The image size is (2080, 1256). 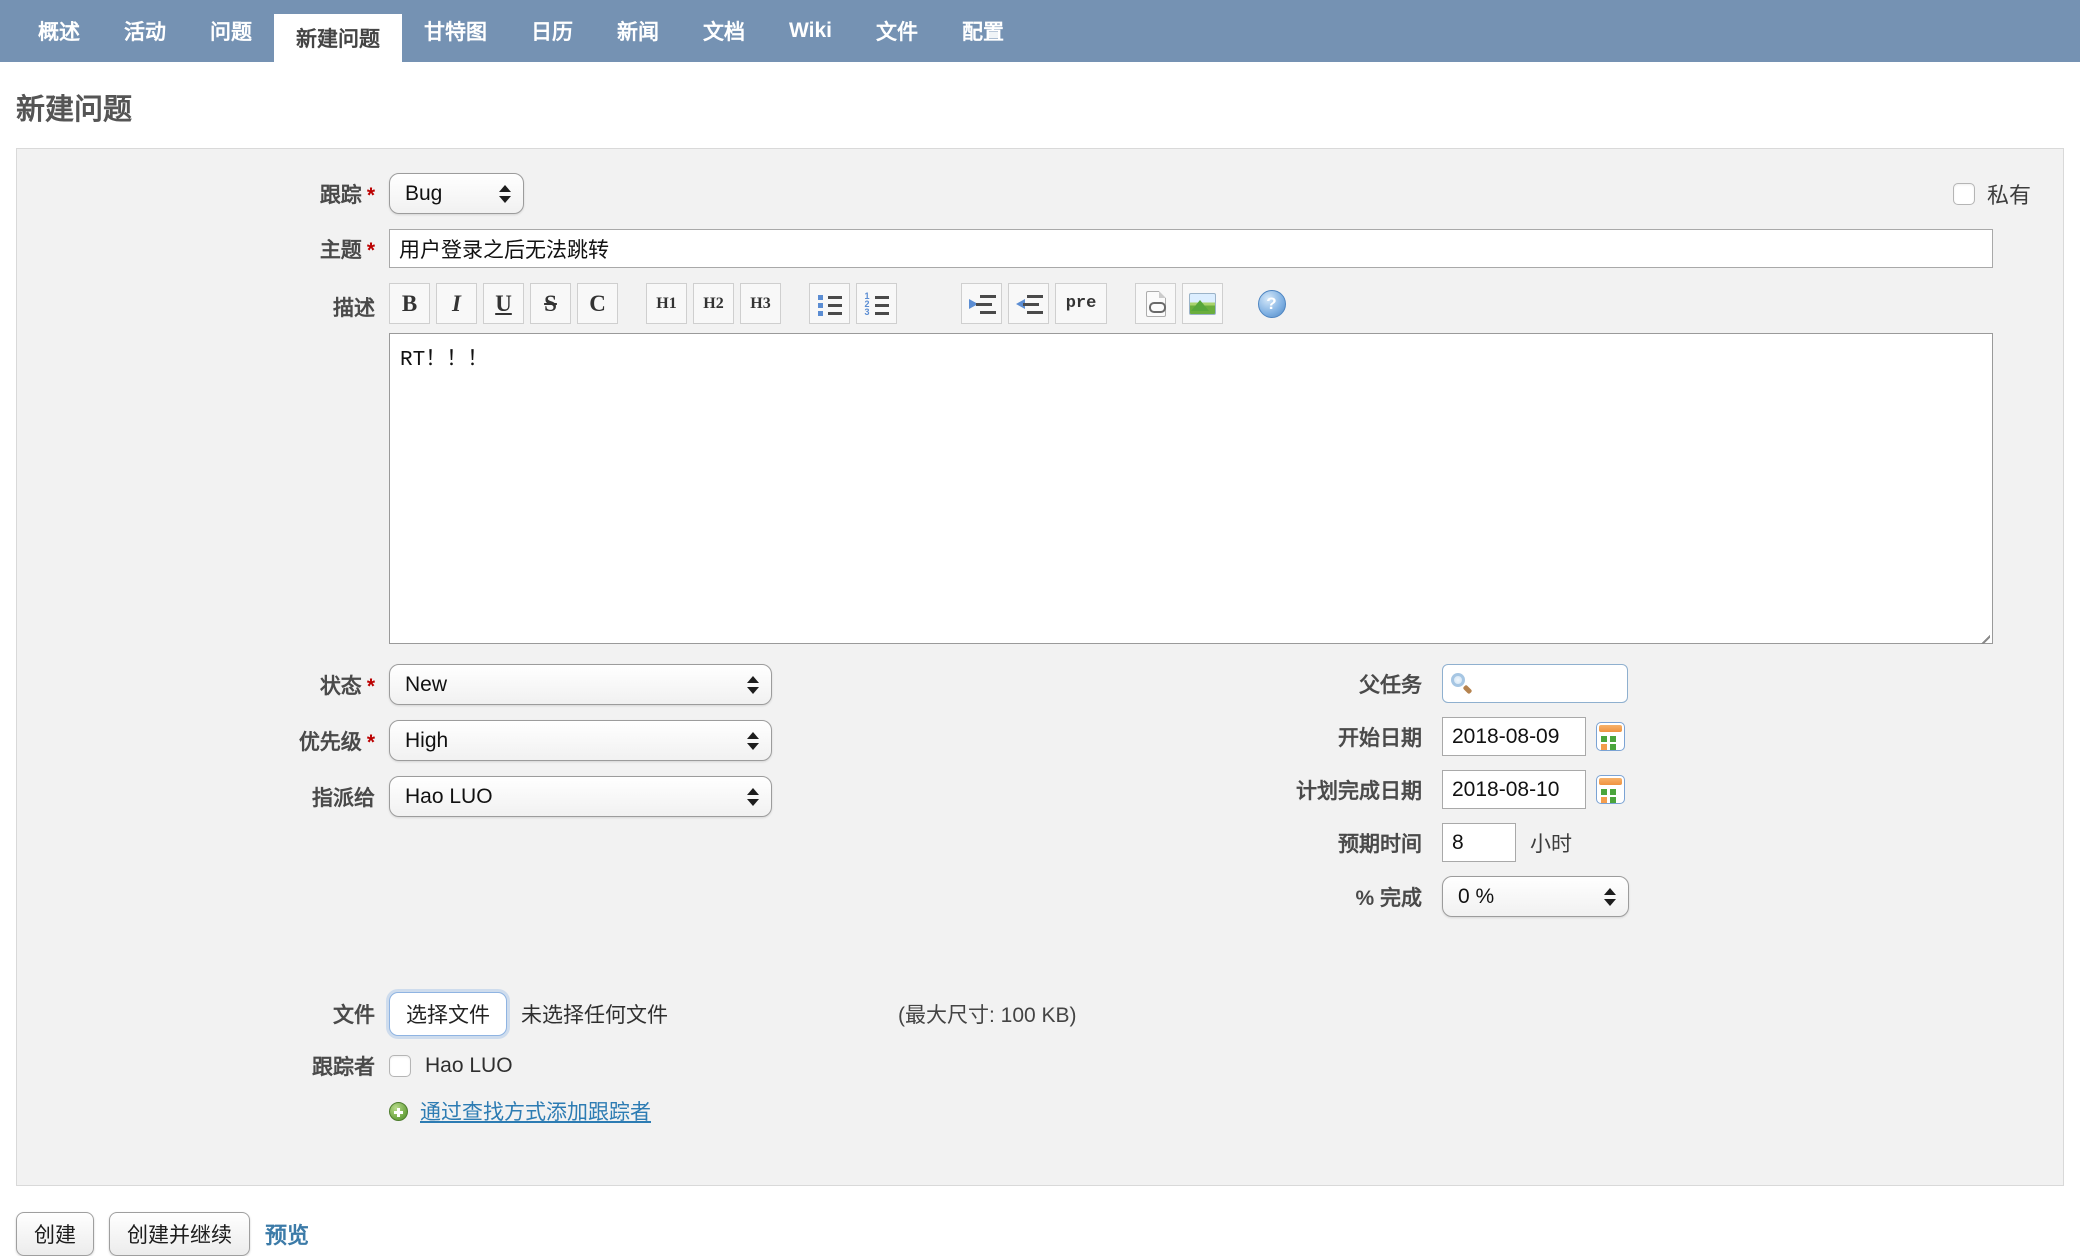 I want to click on due-date-row: 计划完成日期, so click(x=1576, y=789).